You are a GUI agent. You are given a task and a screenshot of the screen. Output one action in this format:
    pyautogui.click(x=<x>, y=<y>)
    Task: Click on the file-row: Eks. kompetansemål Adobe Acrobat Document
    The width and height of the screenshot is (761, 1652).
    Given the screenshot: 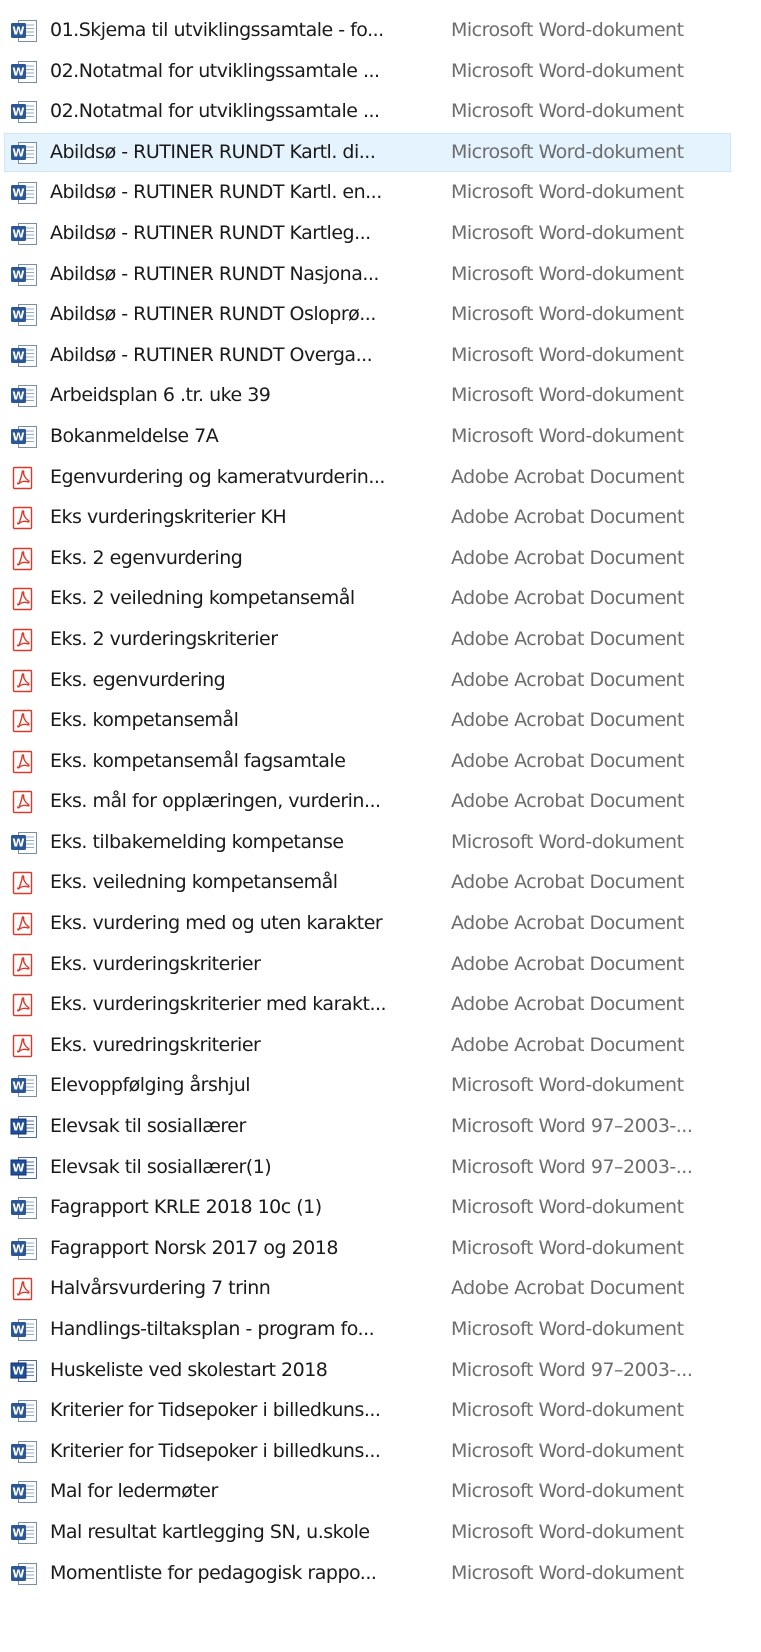 What is the action you would take?
    pyautogui.click(x=367, y=720)
    